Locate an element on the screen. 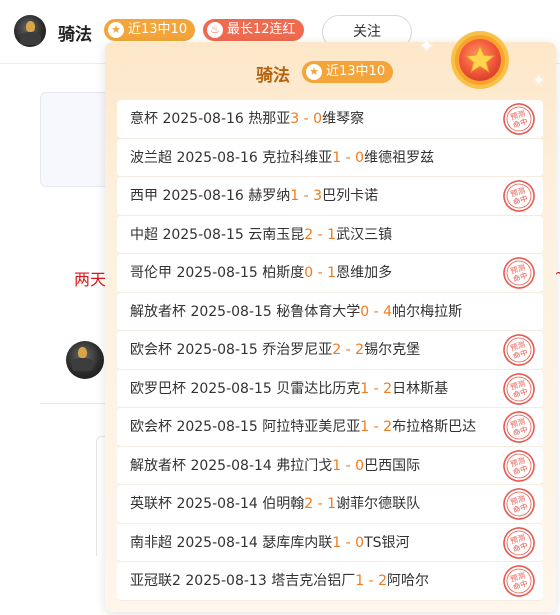 Image resolution: width=560 pixels, height=615 pixels. match-row: 英联杯 2025-08-14 伯明翰2 - 1谢菲尔德联队 预测 命中 is located at coordinates (330, 504).